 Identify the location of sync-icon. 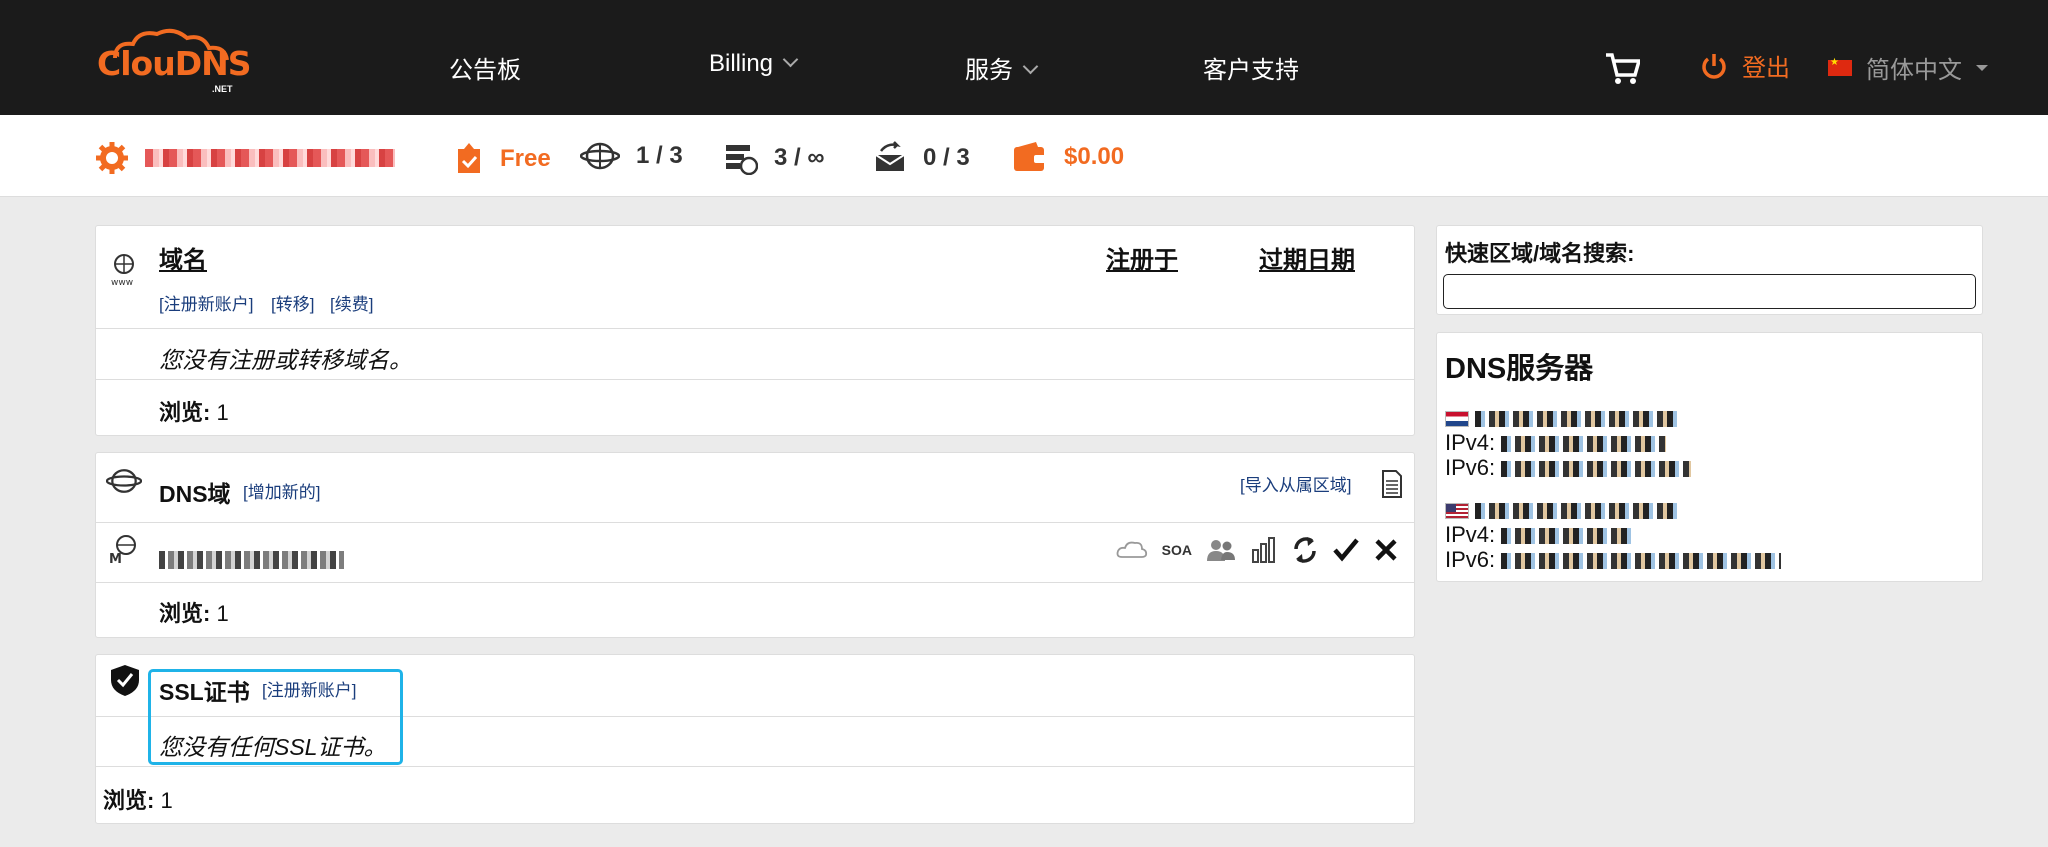
(1305, 550).